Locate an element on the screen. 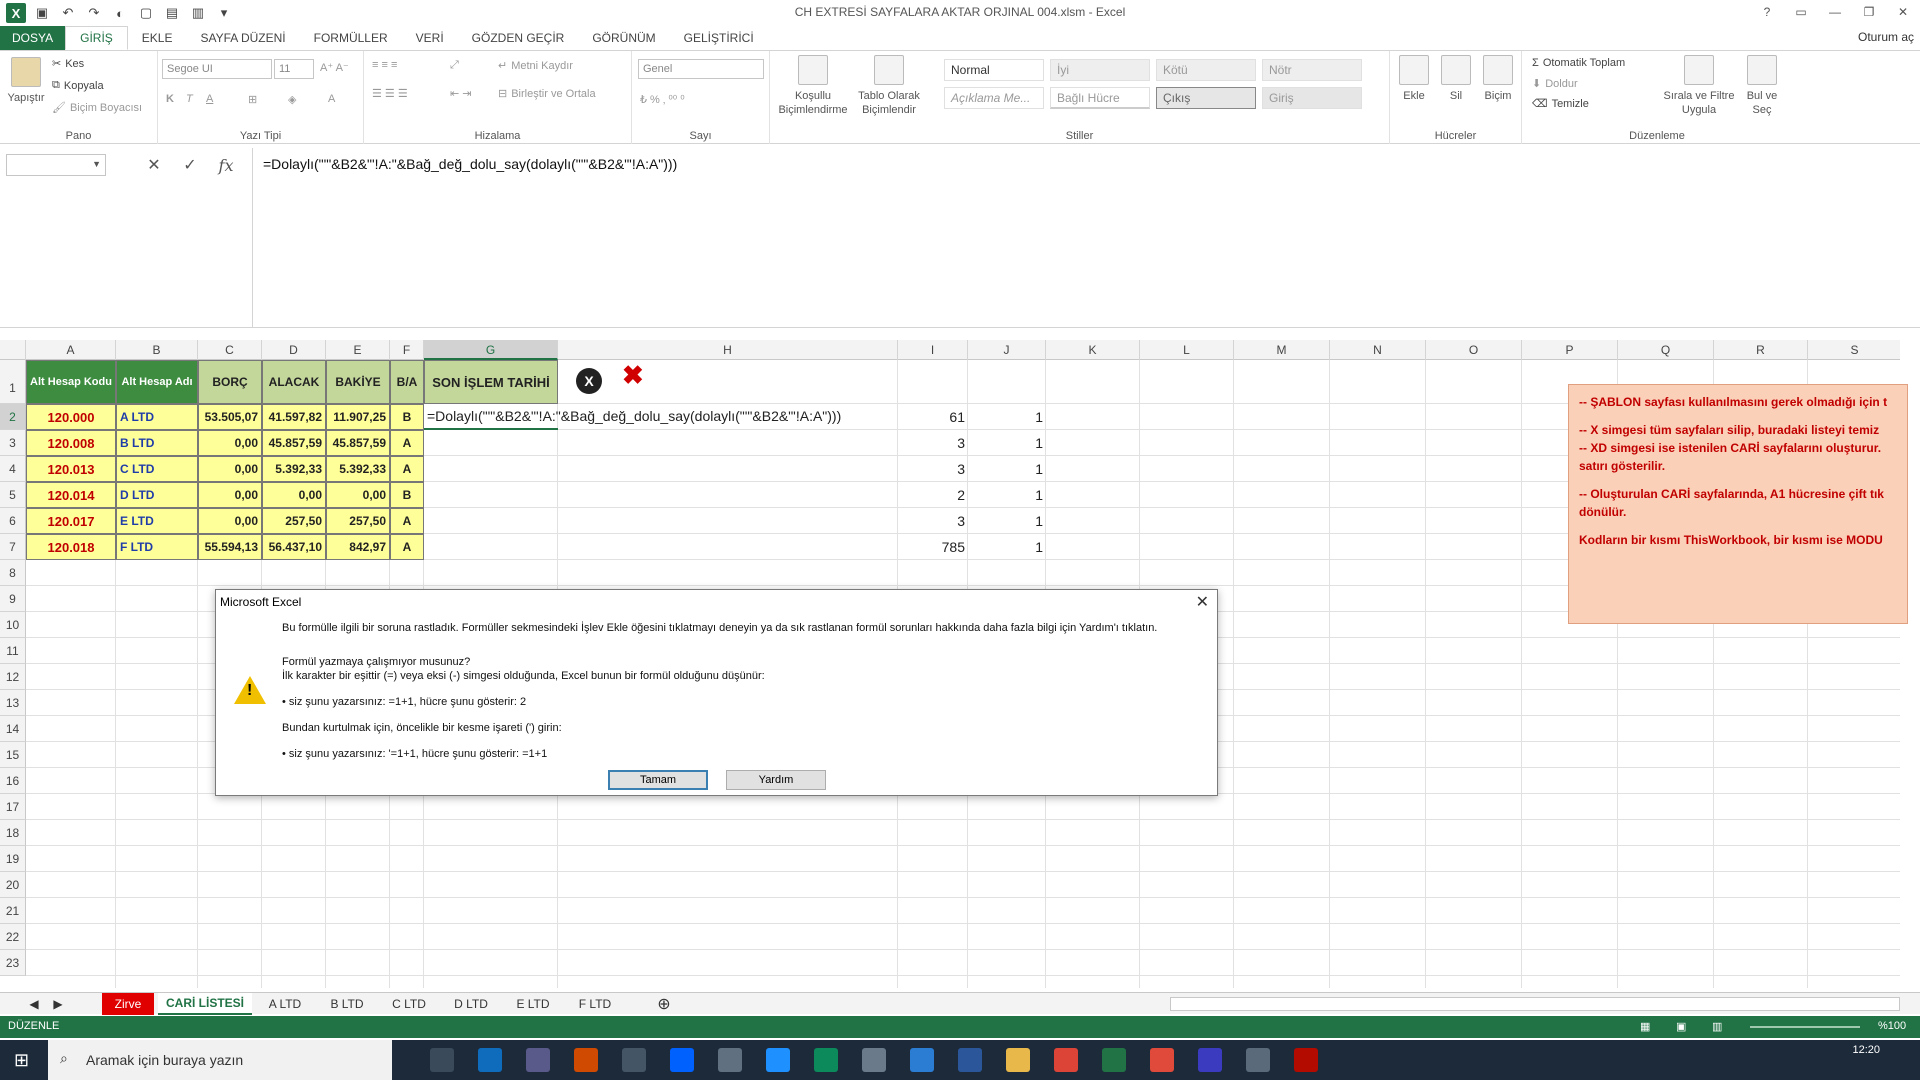  table-header-cell: B/A is located at coordinates (407, 382).